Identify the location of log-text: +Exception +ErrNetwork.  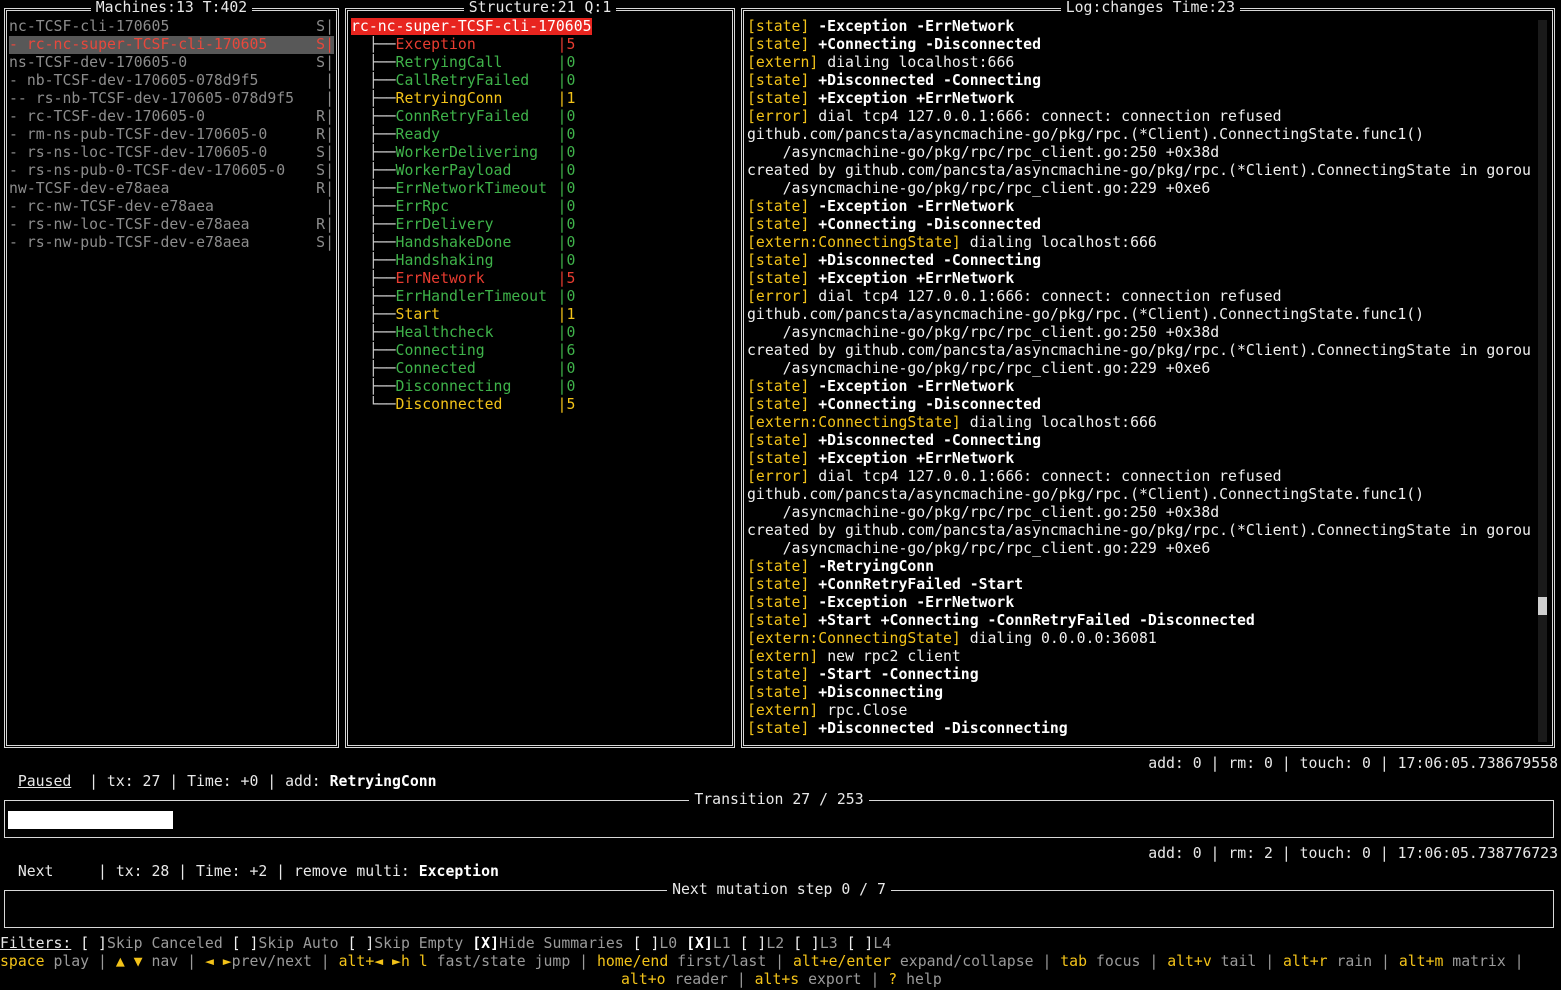
(912, 458).